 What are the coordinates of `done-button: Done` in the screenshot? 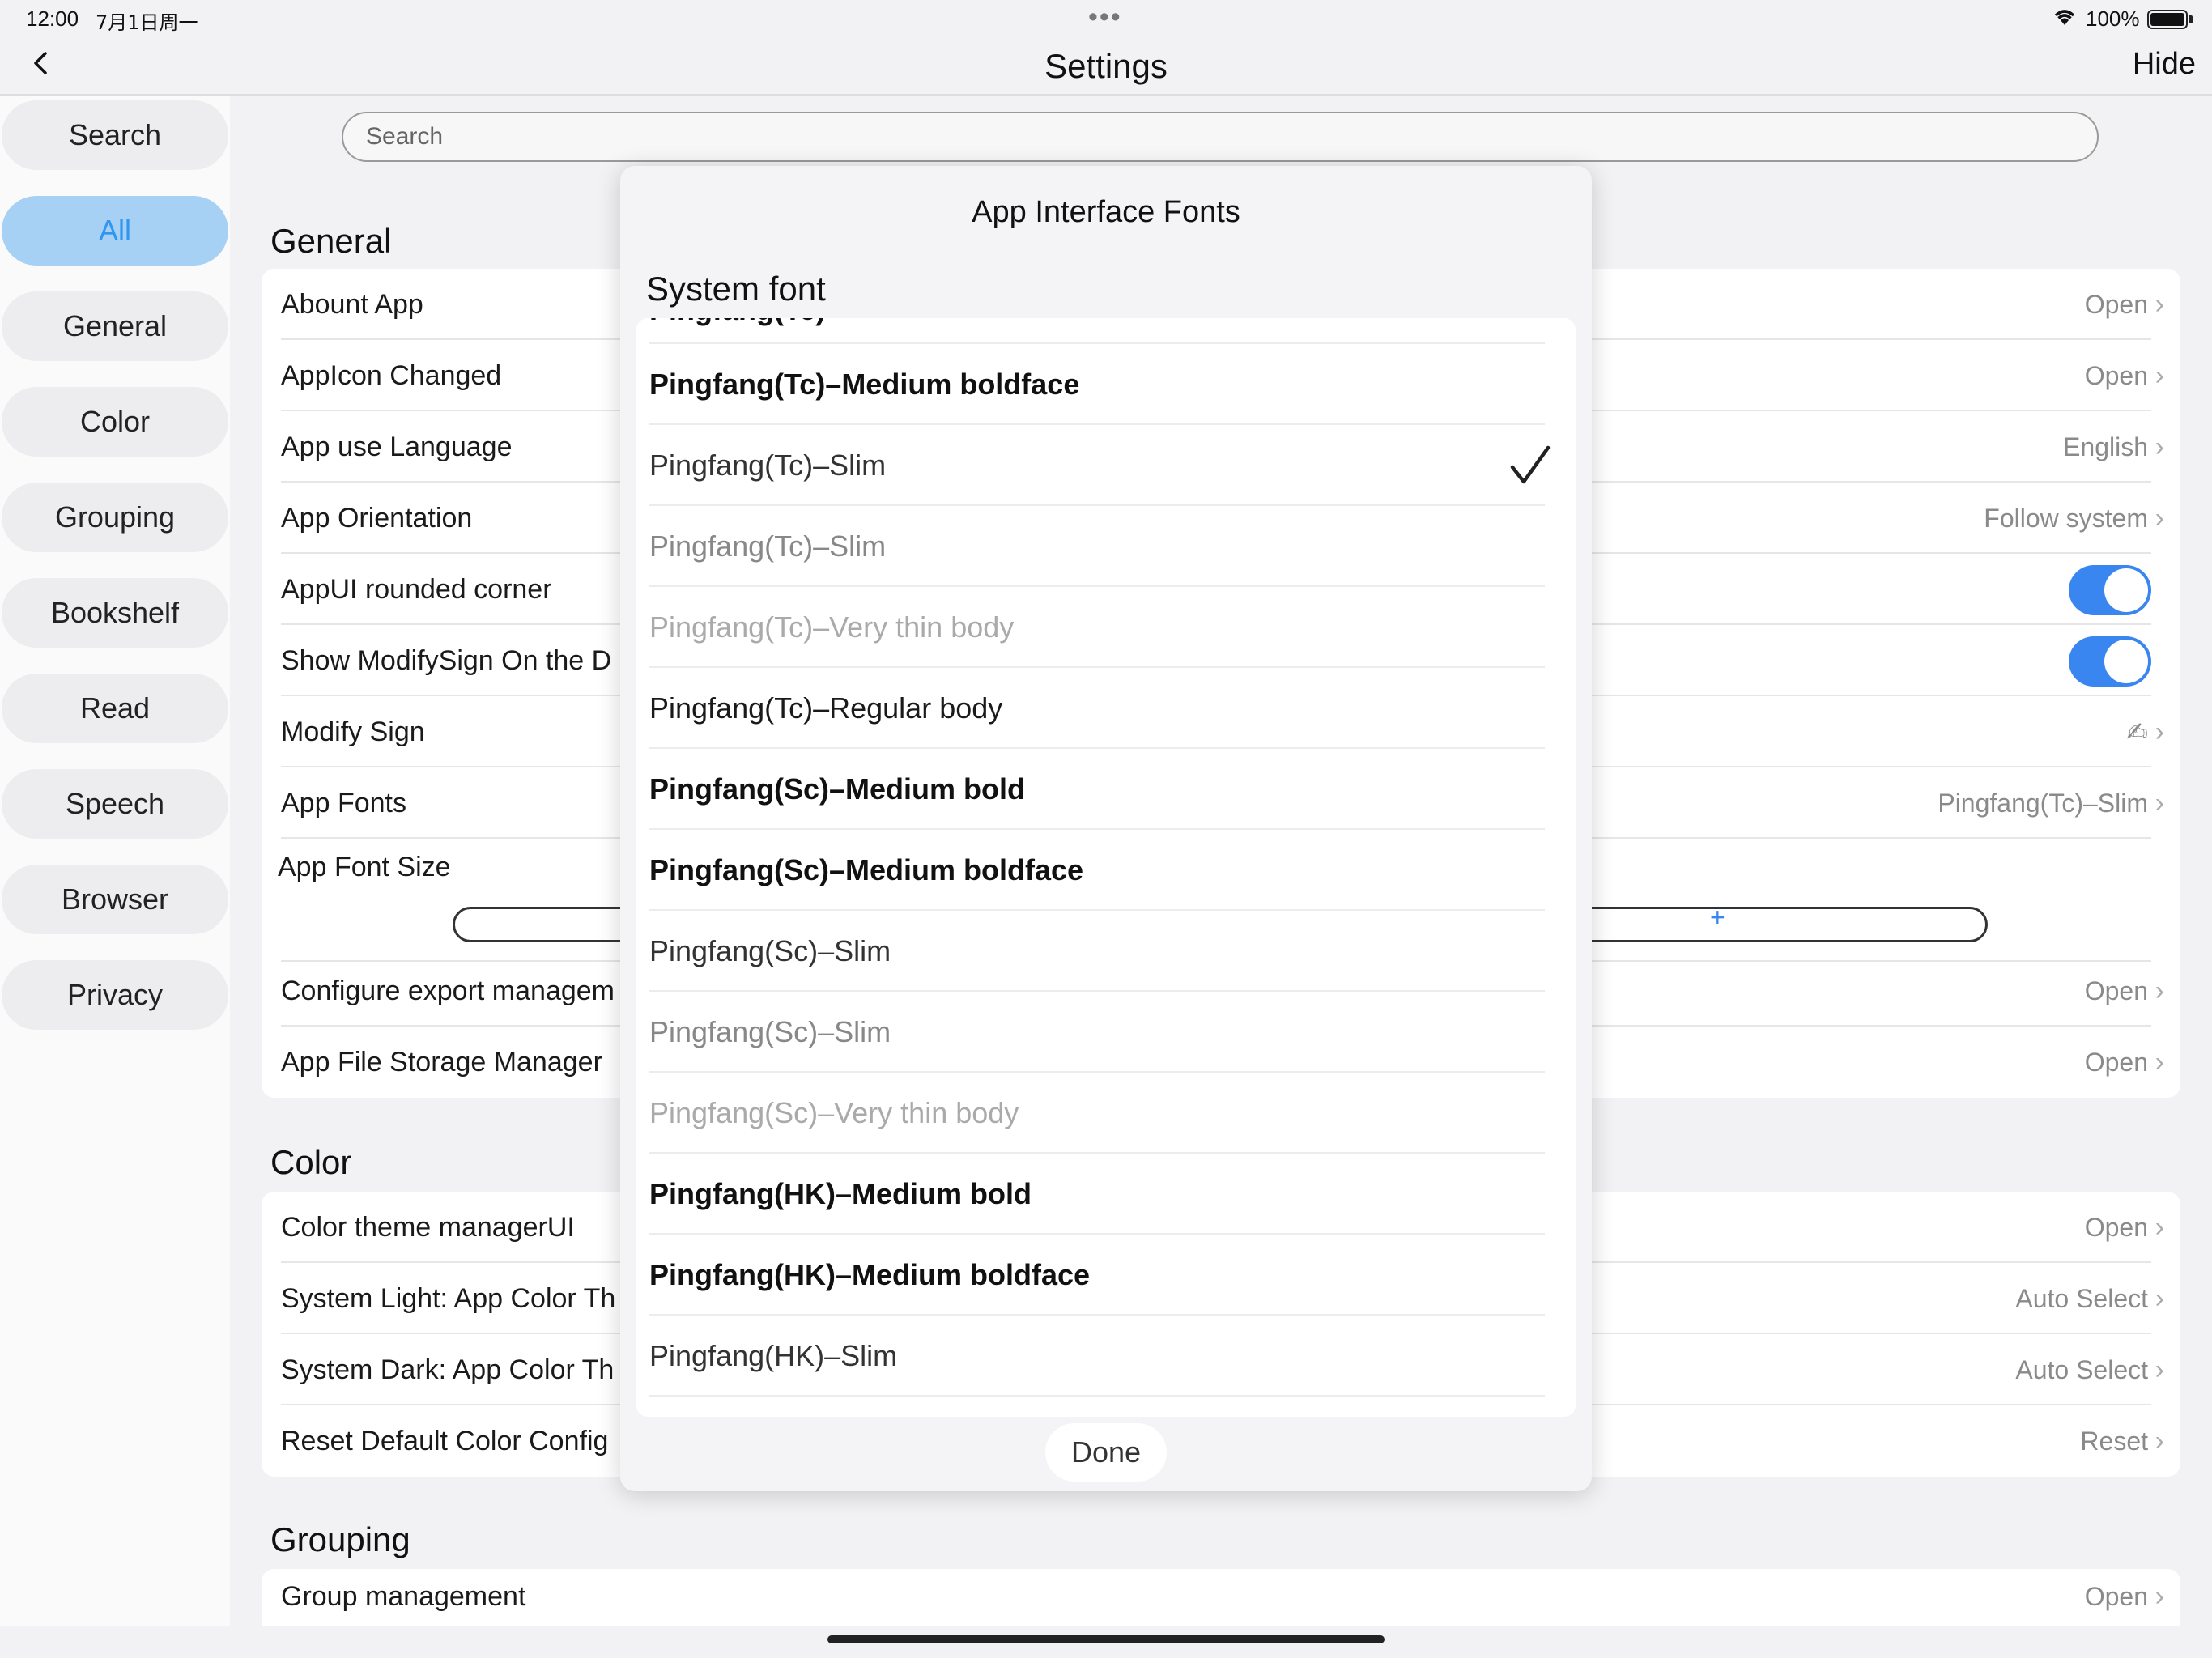 It's located at (1106, 1452).